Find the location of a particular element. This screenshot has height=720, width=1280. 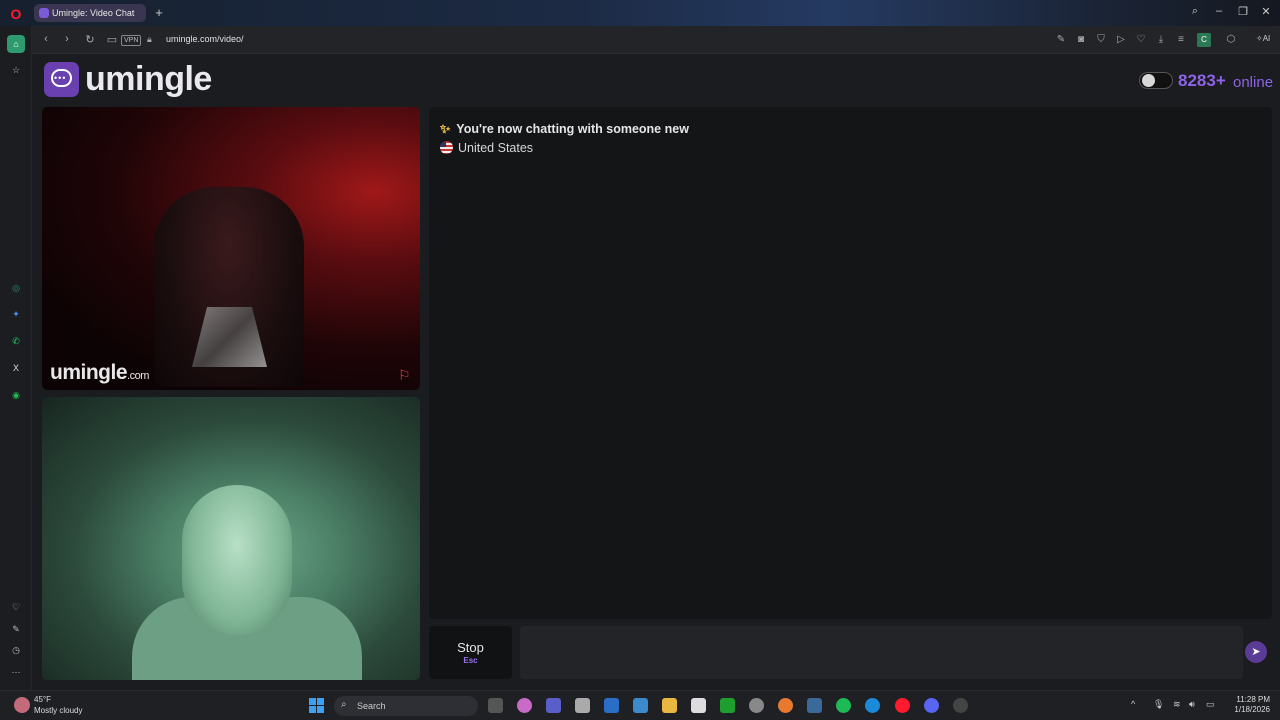

tray-expand-icon: ^ is located at coordinates (1133, 704).